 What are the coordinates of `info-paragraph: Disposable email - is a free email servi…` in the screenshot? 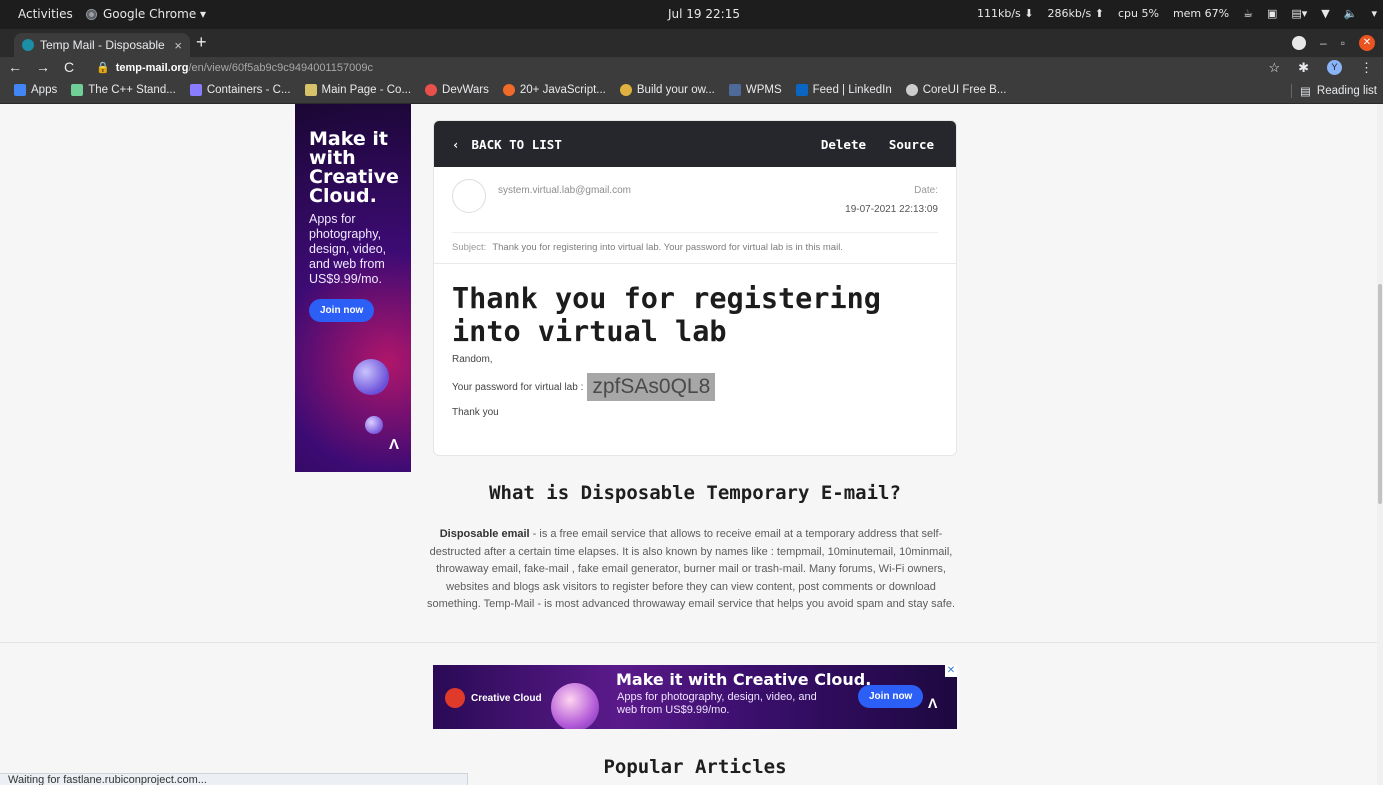 It's located at (691, 570).